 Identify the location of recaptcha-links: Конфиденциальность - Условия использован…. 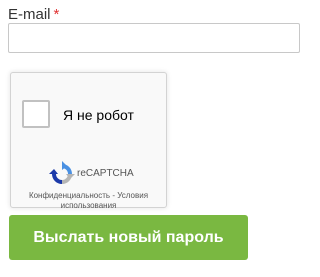
(88, 201).